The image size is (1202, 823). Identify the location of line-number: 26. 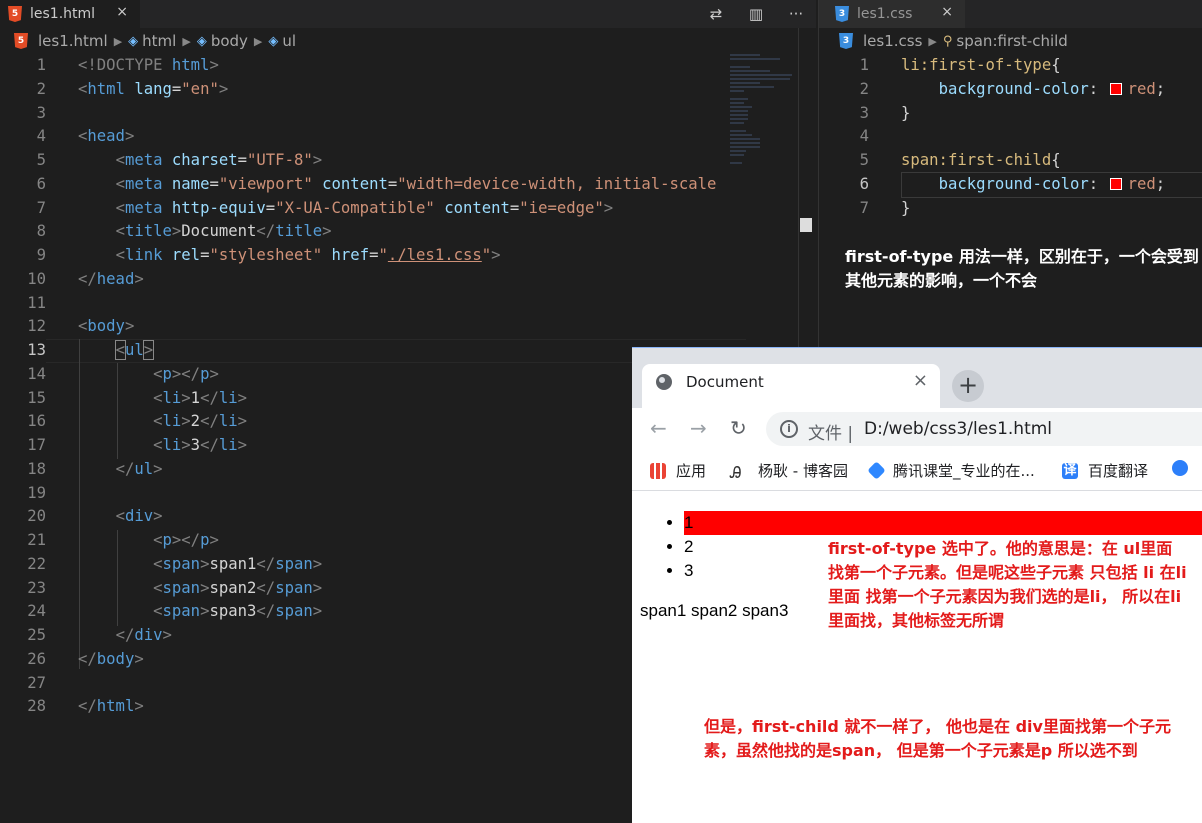
(36, 658).